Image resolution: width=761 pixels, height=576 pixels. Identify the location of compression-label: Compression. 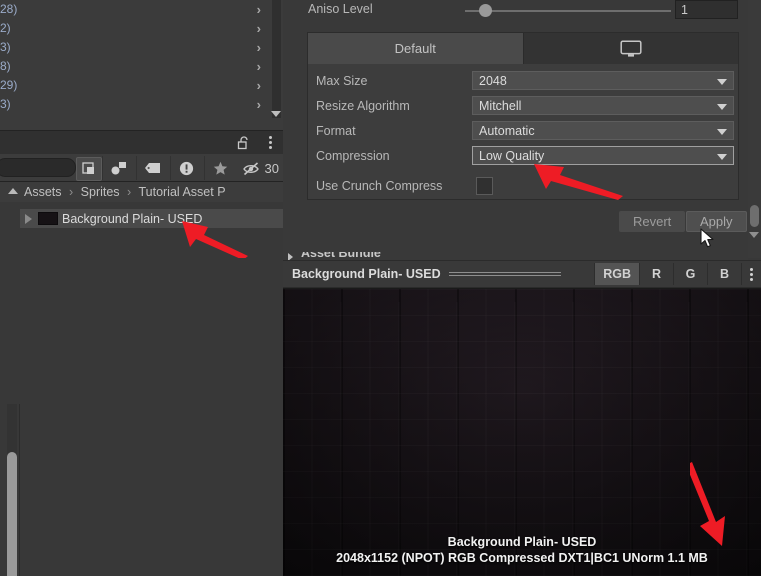
(353, 156).